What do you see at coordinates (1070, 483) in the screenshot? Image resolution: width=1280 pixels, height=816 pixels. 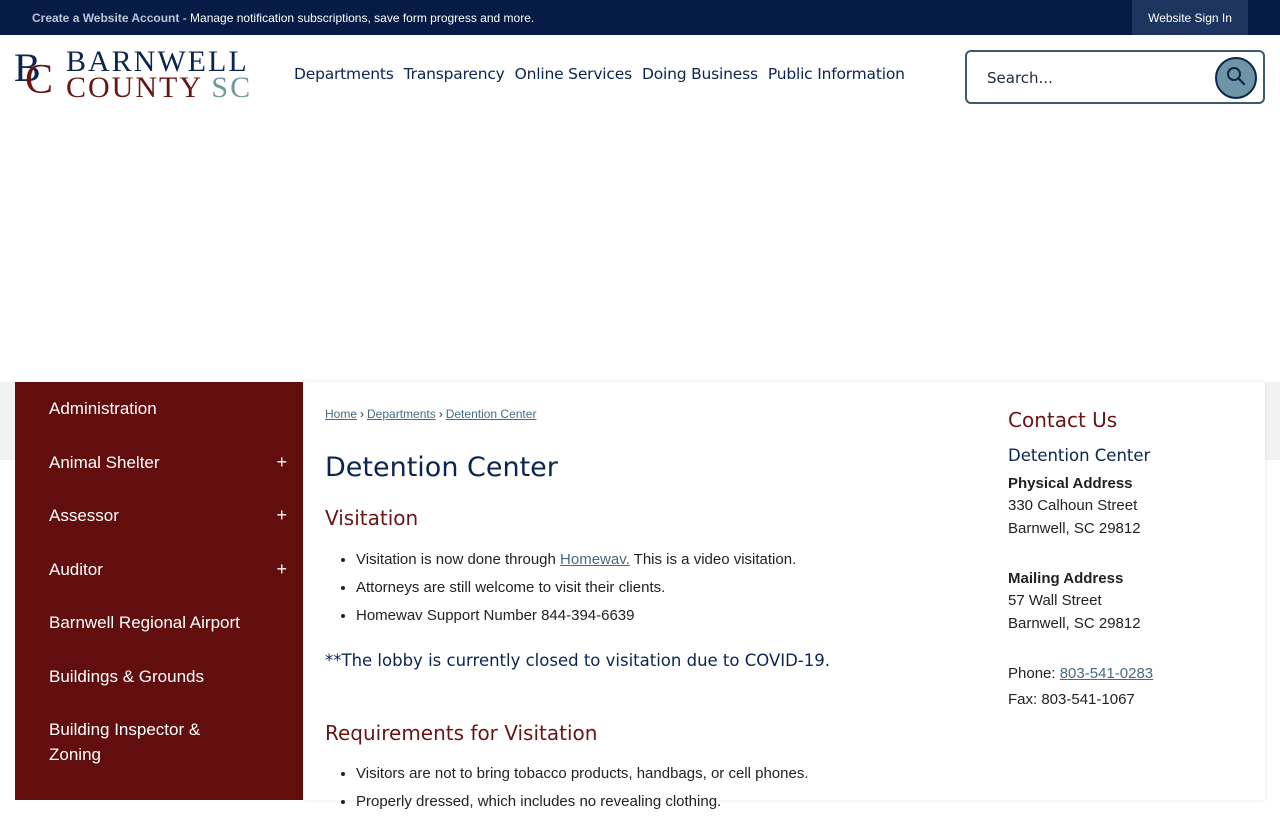 I see `physical-address-label: Physical Address` at bounding box center [1070, 483].